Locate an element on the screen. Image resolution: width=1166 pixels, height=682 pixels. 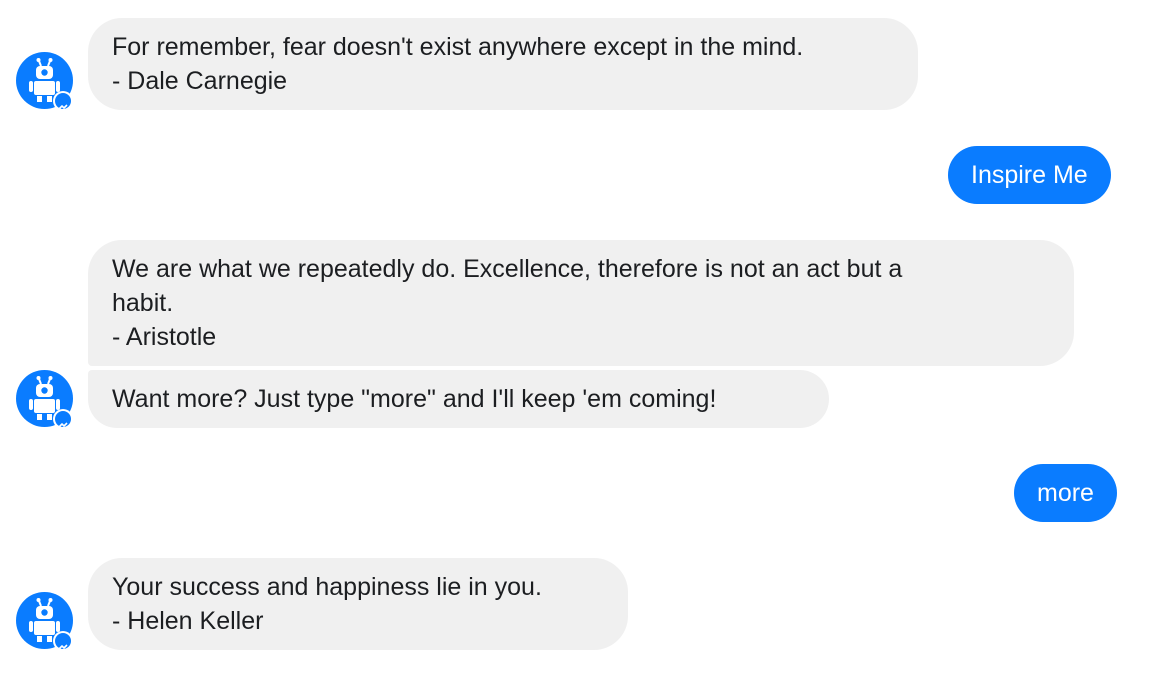
message-text-line: - Helen Keller is located at coordinates (188, 621).